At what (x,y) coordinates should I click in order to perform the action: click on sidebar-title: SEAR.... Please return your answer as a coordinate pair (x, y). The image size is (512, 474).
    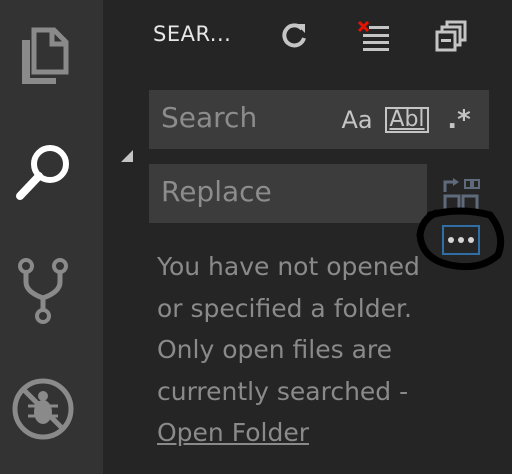
    Looking at the image, I should click on (192, 34).